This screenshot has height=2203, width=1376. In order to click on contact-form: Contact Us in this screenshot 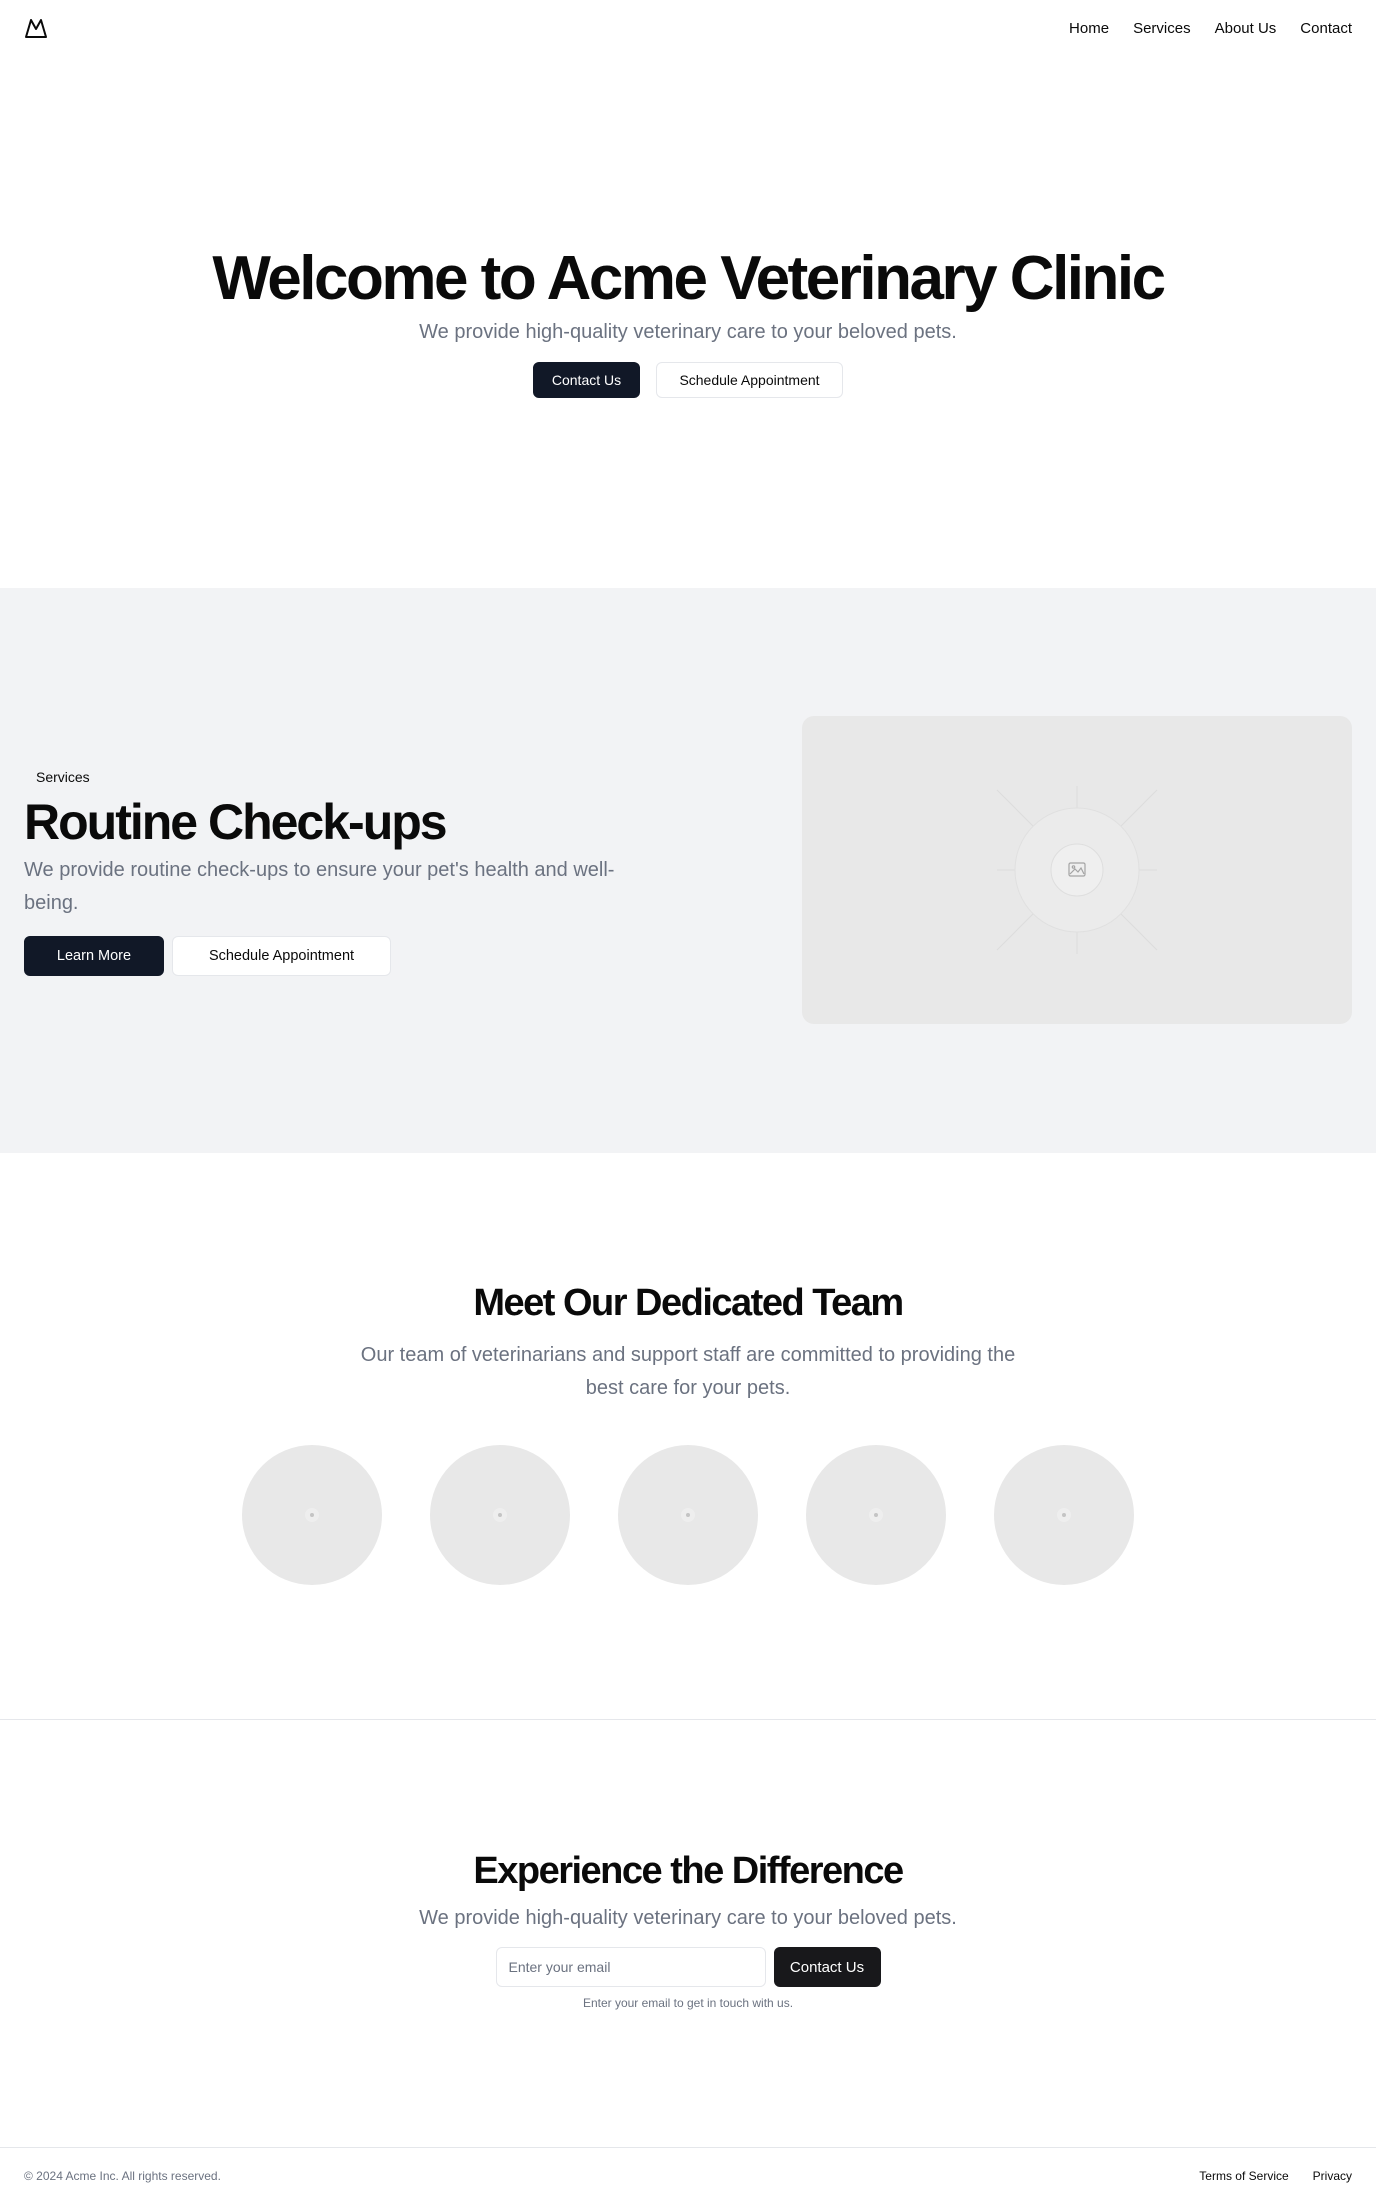, I will do `click(688, 1967)`.